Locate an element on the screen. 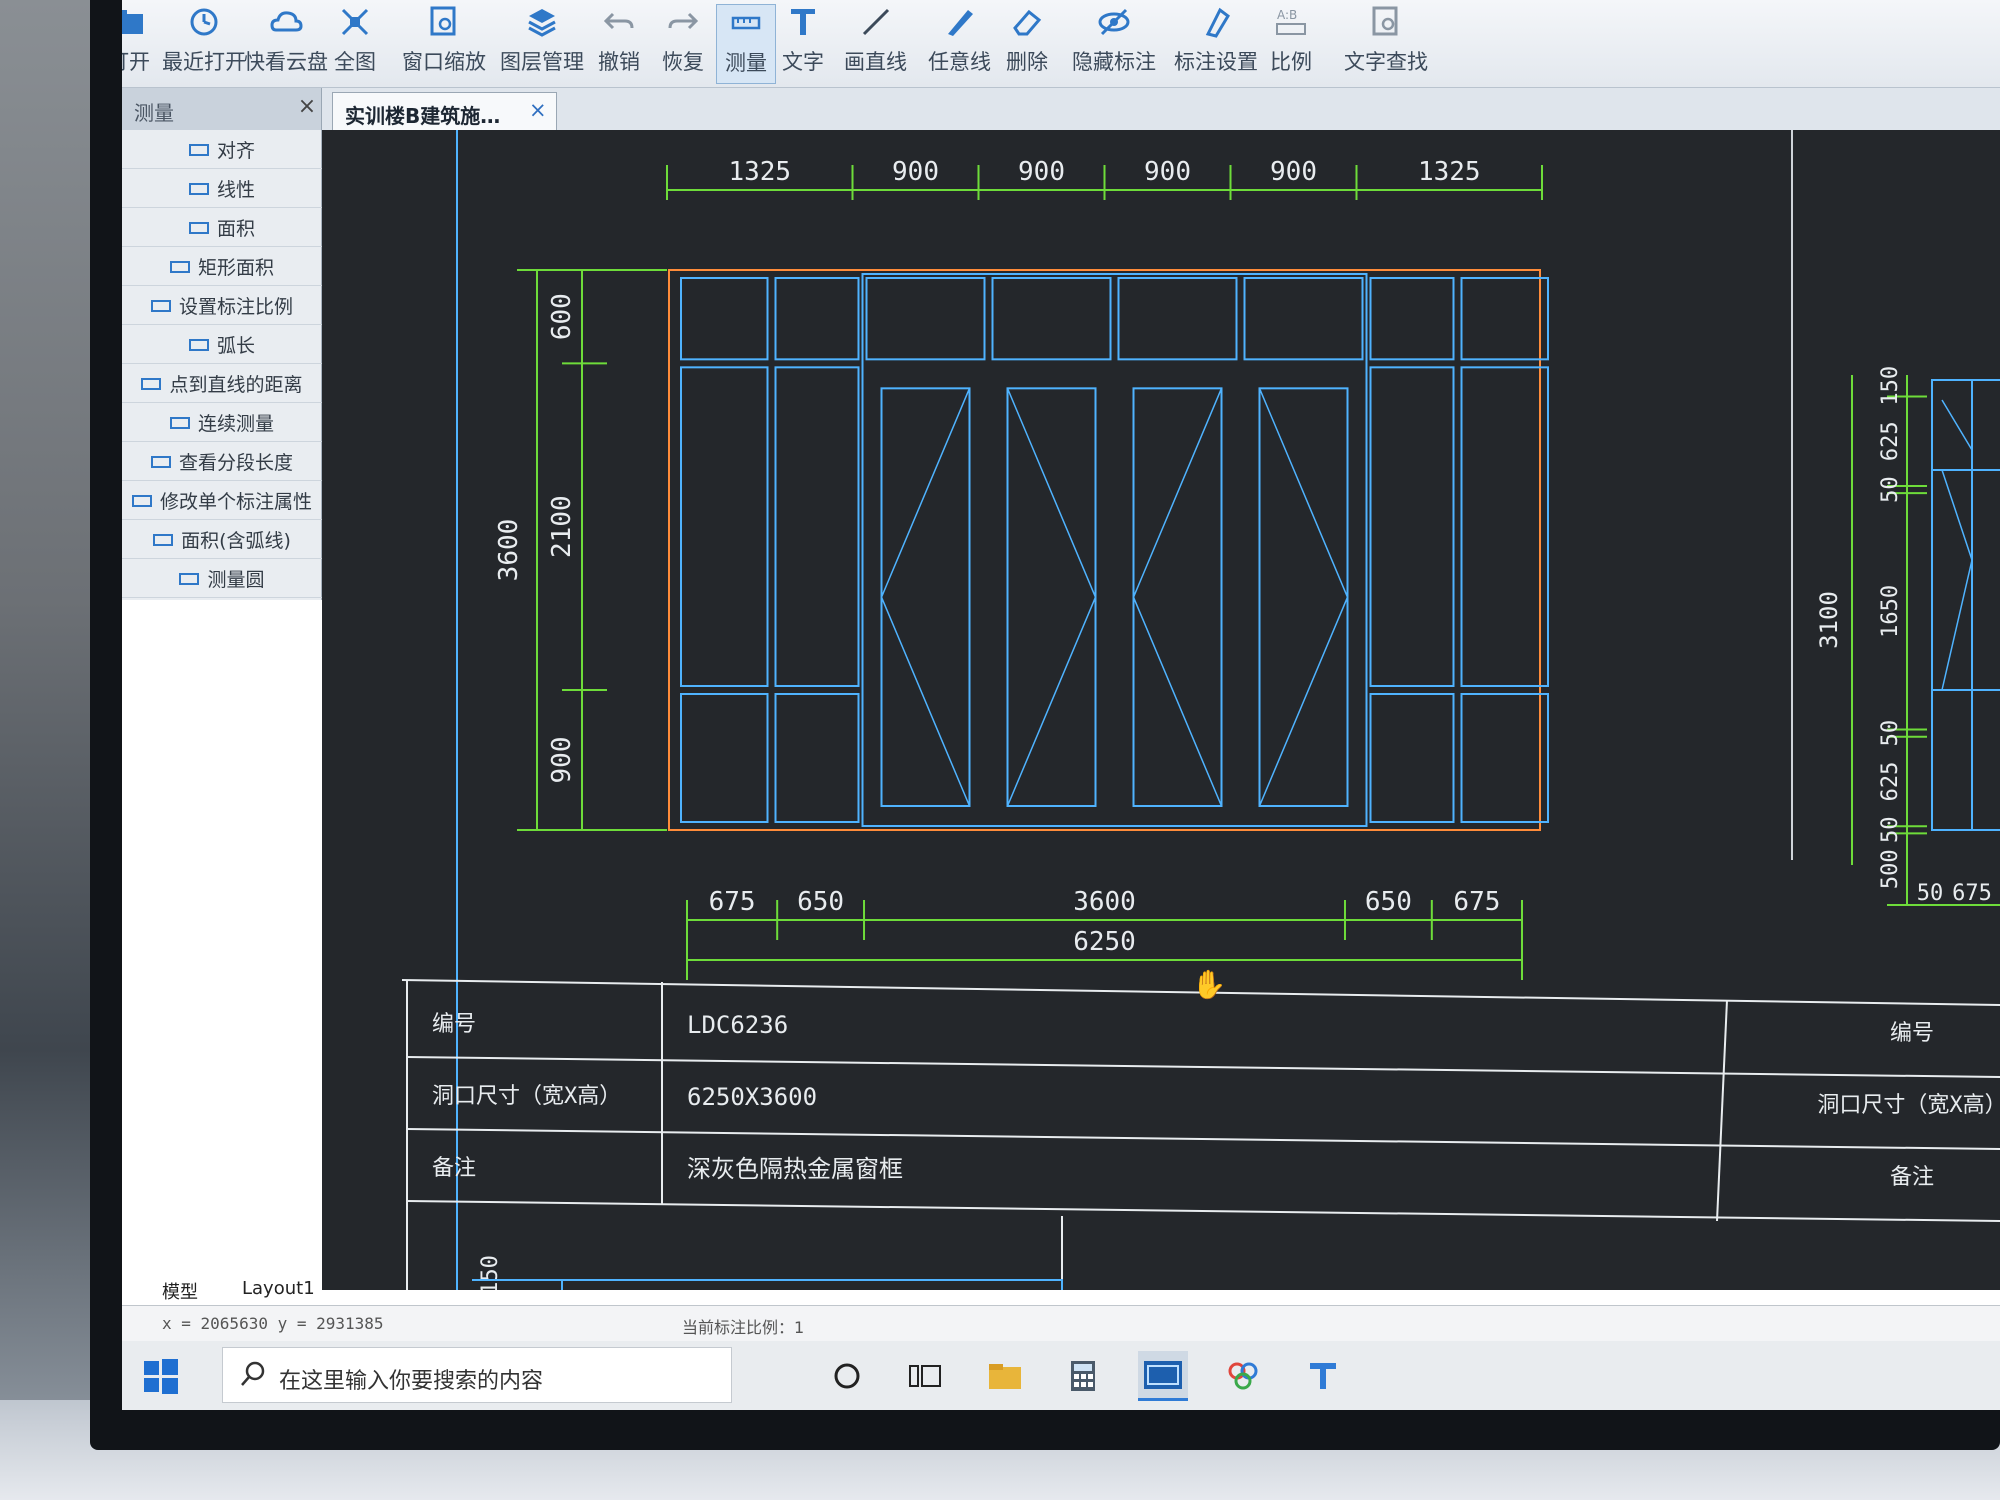  measure-tool-item: 查看分段长度 is located at coordinates (222, 461).